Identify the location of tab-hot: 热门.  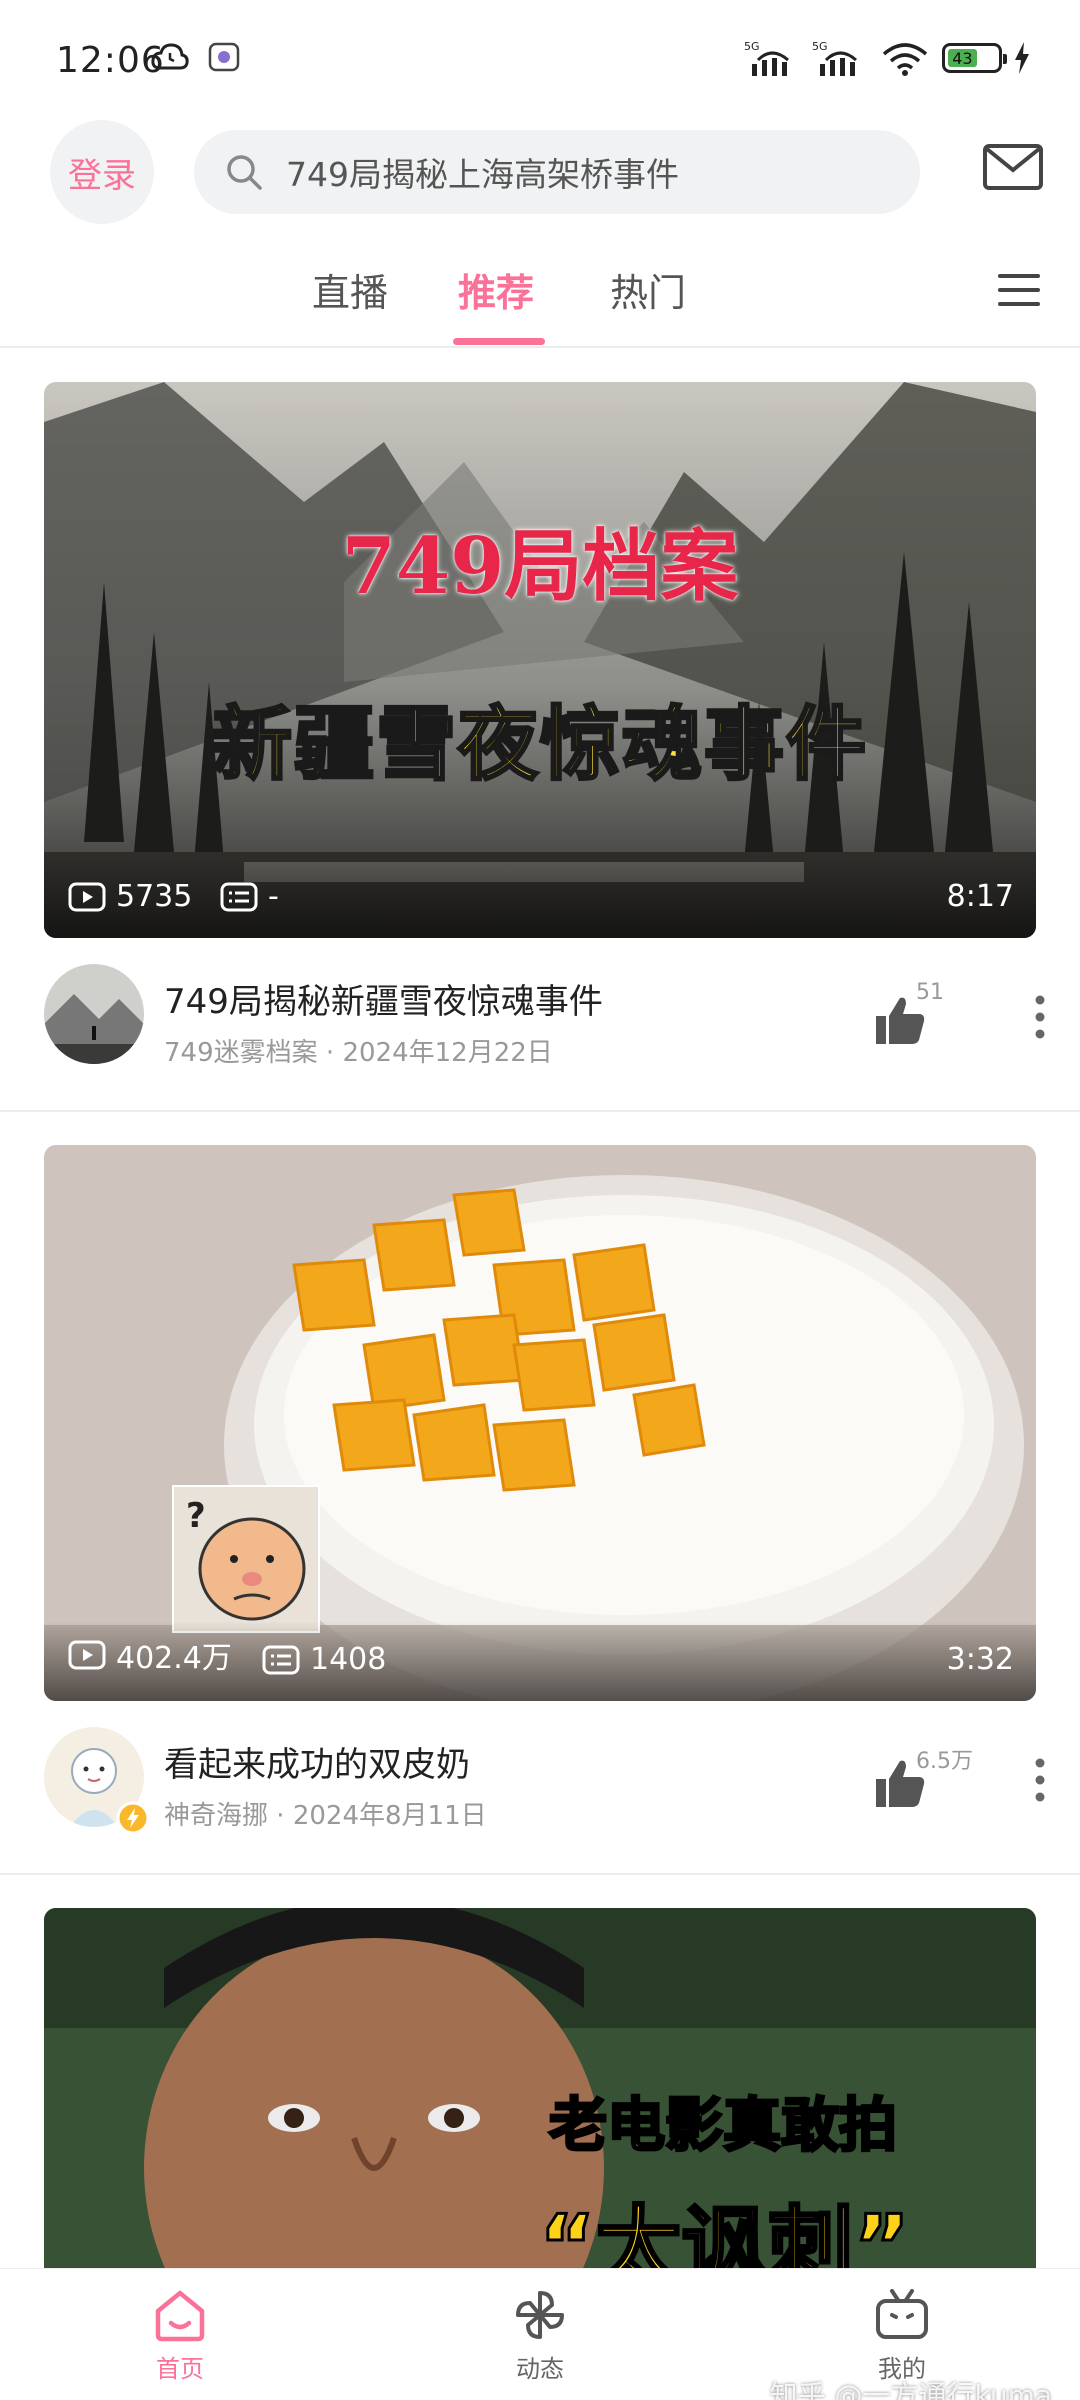
(648, 289).